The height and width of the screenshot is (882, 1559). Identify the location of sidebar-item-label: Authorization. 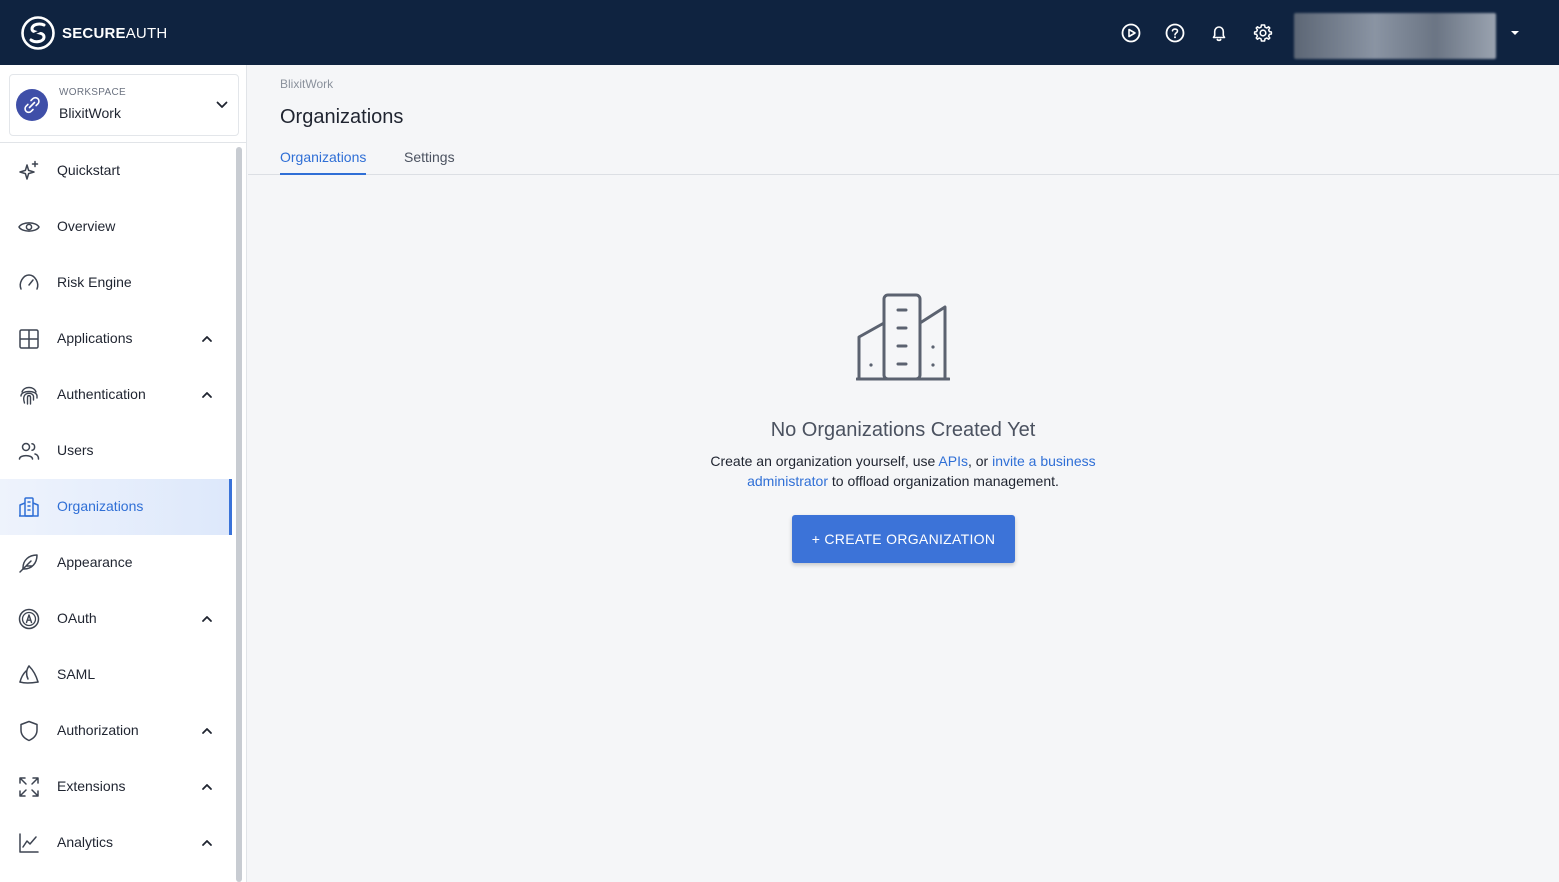
(98, 730).